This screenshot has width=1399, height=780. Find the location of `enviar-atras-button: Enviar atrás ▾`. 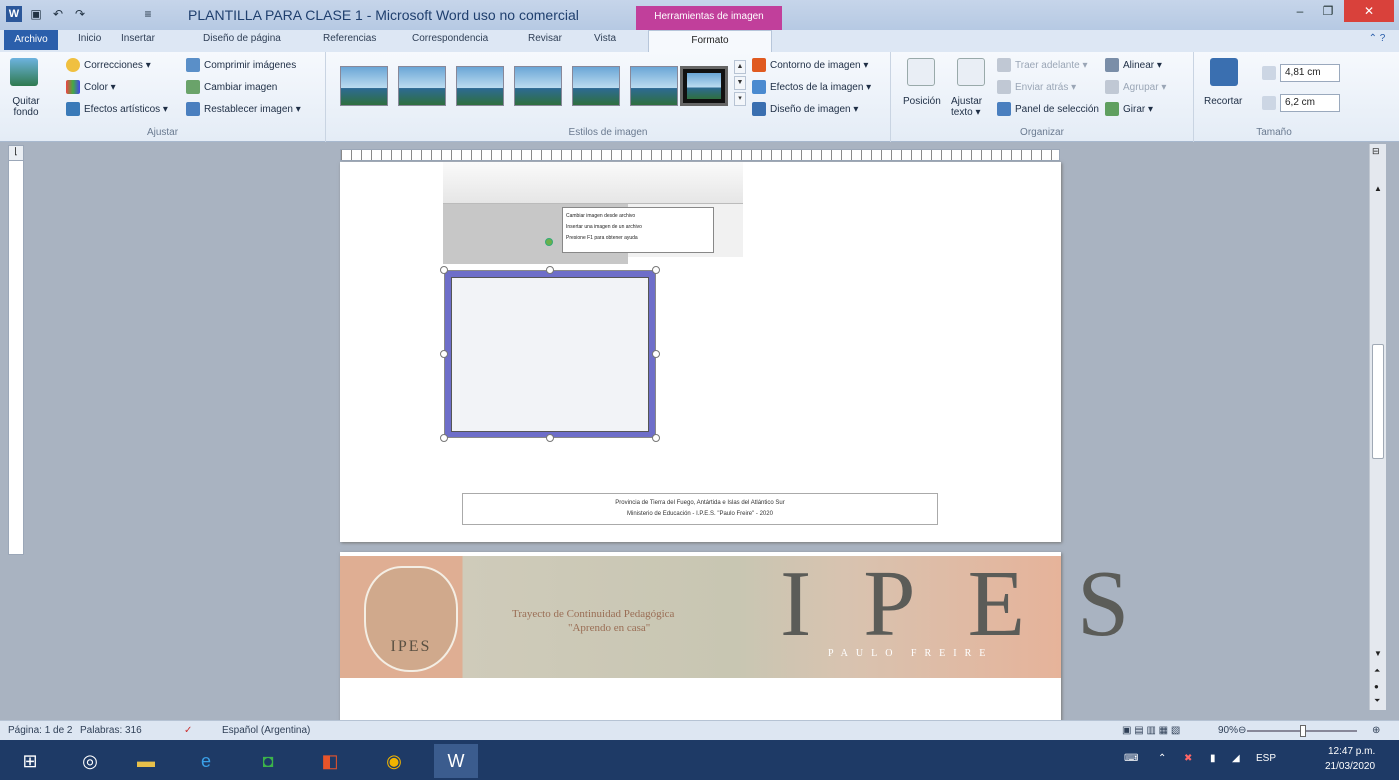

enviar-atras-button: Enviar atrás ▾ is located at coordinates (1036, 87).